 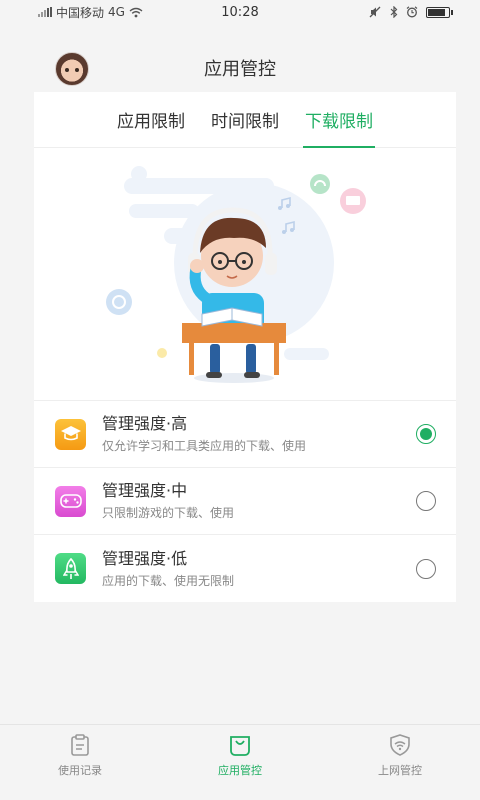 What do you see at coordinates (72, 69) in the screenshot?
I see `avatar` at bounding box center [72, 69].